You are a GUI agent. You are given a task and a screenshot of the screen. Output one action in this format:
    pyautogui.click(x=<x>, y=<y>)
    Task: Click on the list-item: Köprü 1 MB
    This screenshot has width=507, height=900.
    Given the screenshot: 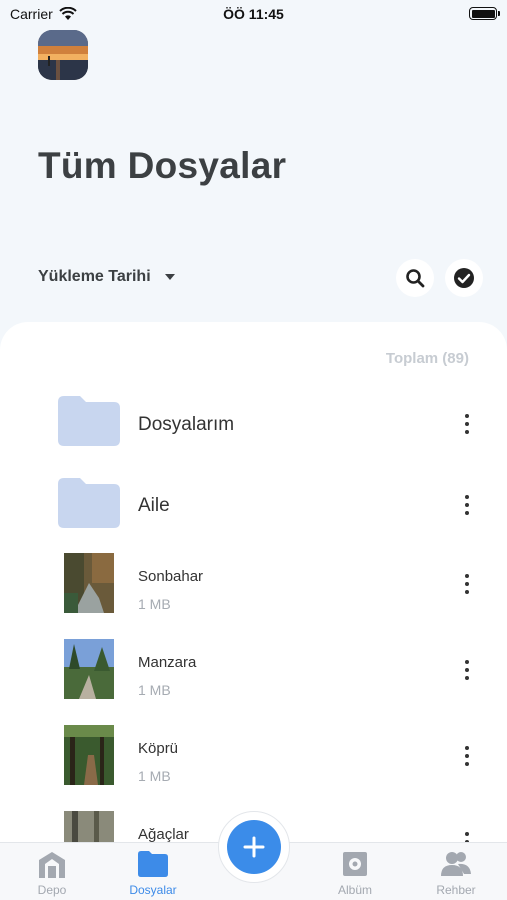 What is the action you would take?
    pyautogui.click(x=253, y=762)
    